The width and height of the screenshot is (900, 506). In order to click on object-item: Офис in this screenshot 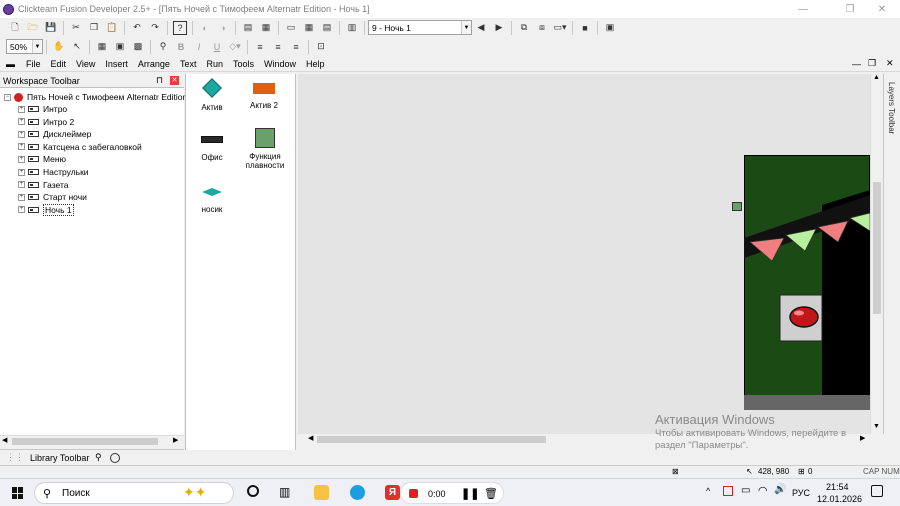, I will do `click(212, 147)`.